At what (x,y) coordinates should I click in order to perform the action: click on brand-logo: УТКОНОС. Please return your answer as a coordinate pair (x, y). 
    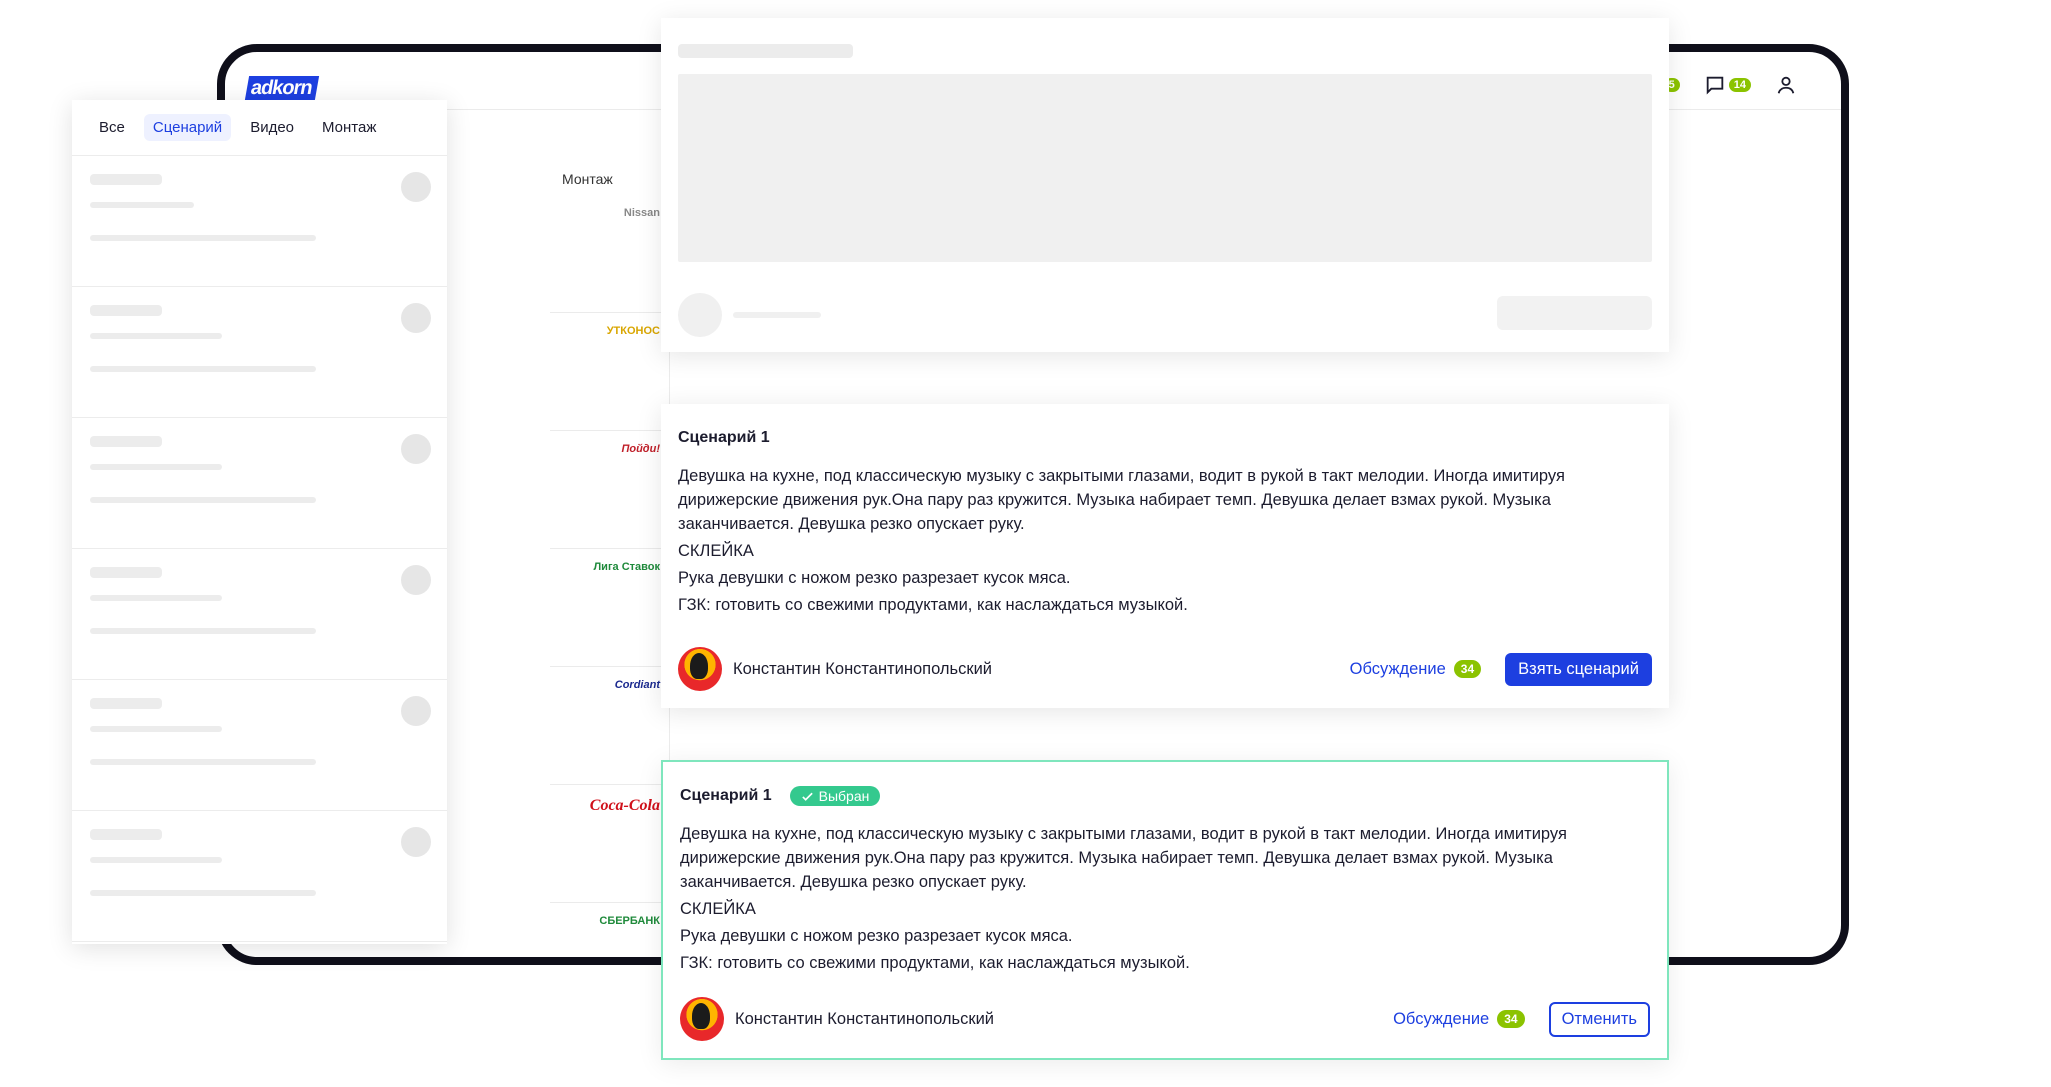
    Looking at the image, I should click on (633, 331).